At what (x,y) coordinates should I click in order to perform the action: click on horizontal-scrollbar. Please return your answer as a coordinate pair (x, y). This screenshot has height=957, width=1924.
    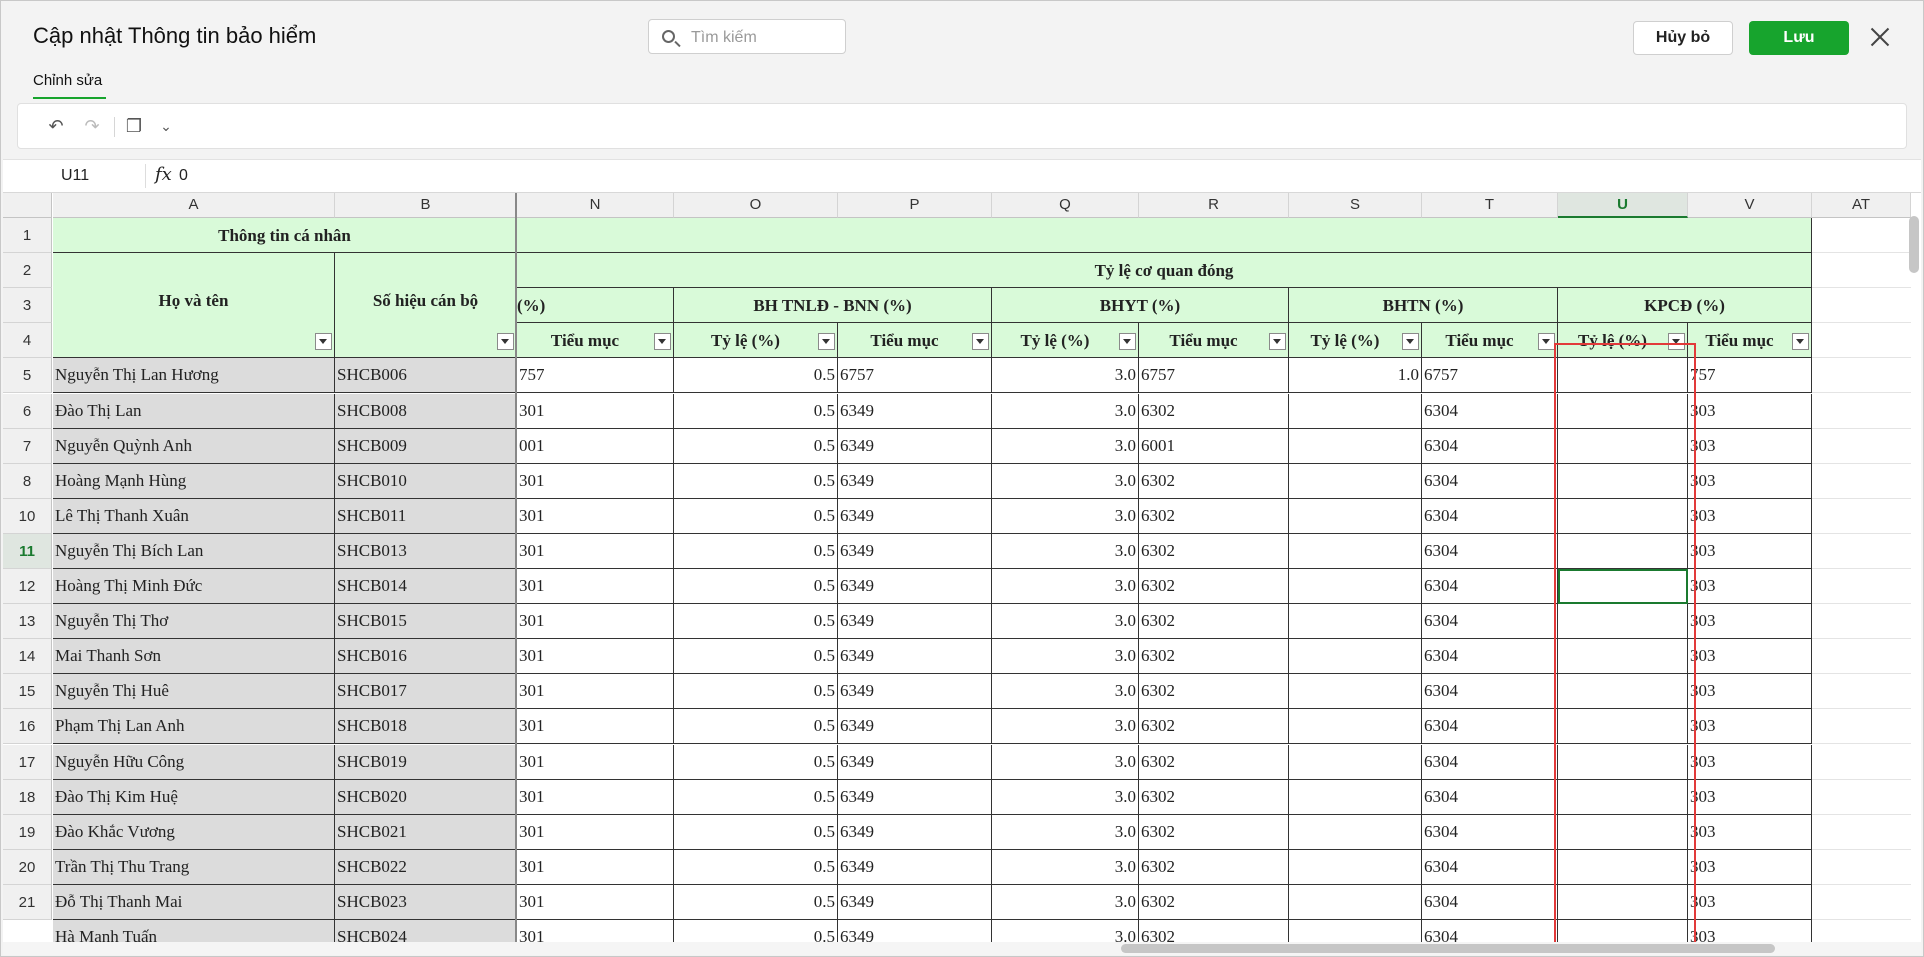
    Looking at the image, I should click on (1448, 948).